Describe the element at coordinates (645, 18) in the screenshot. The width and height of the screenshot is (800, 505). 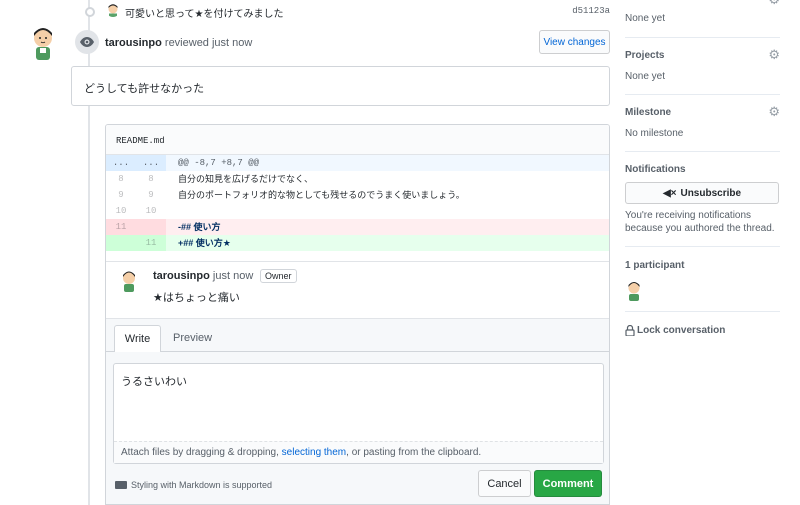
I see `labels-none: None yet` at that location.